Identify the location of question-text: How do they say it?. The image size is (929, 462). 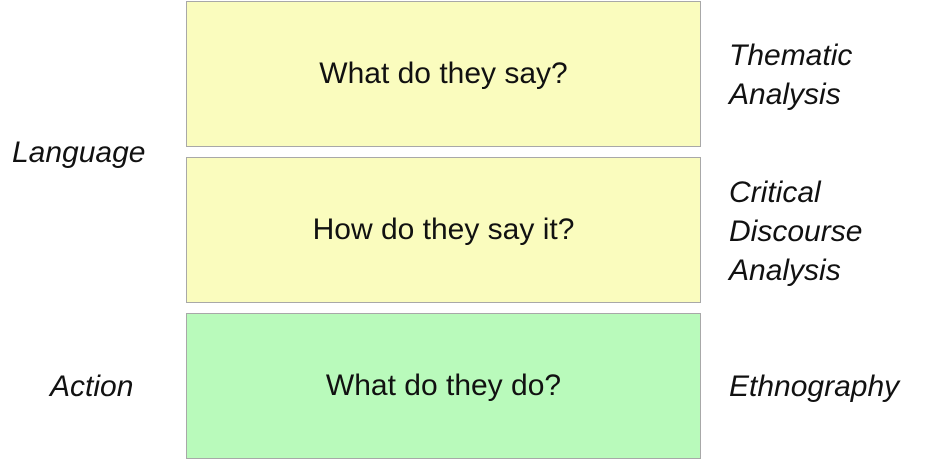
(443, 229).